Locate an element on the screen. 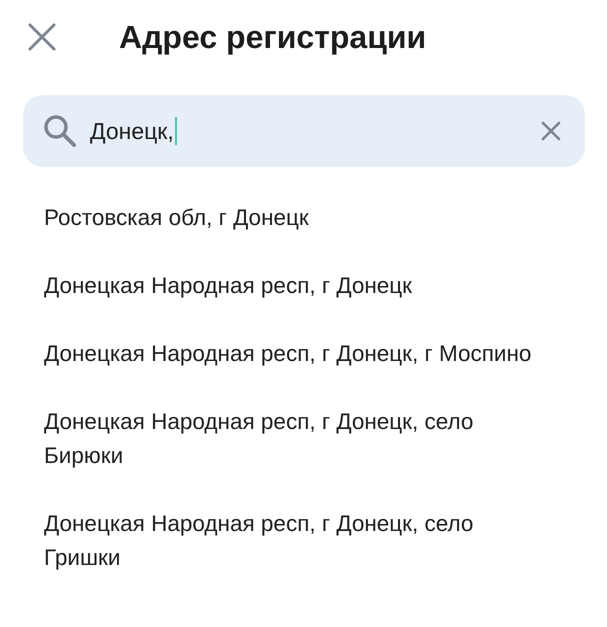 This screenshot has width=607, height=627. close-icon is located at coordinates (42, 37).